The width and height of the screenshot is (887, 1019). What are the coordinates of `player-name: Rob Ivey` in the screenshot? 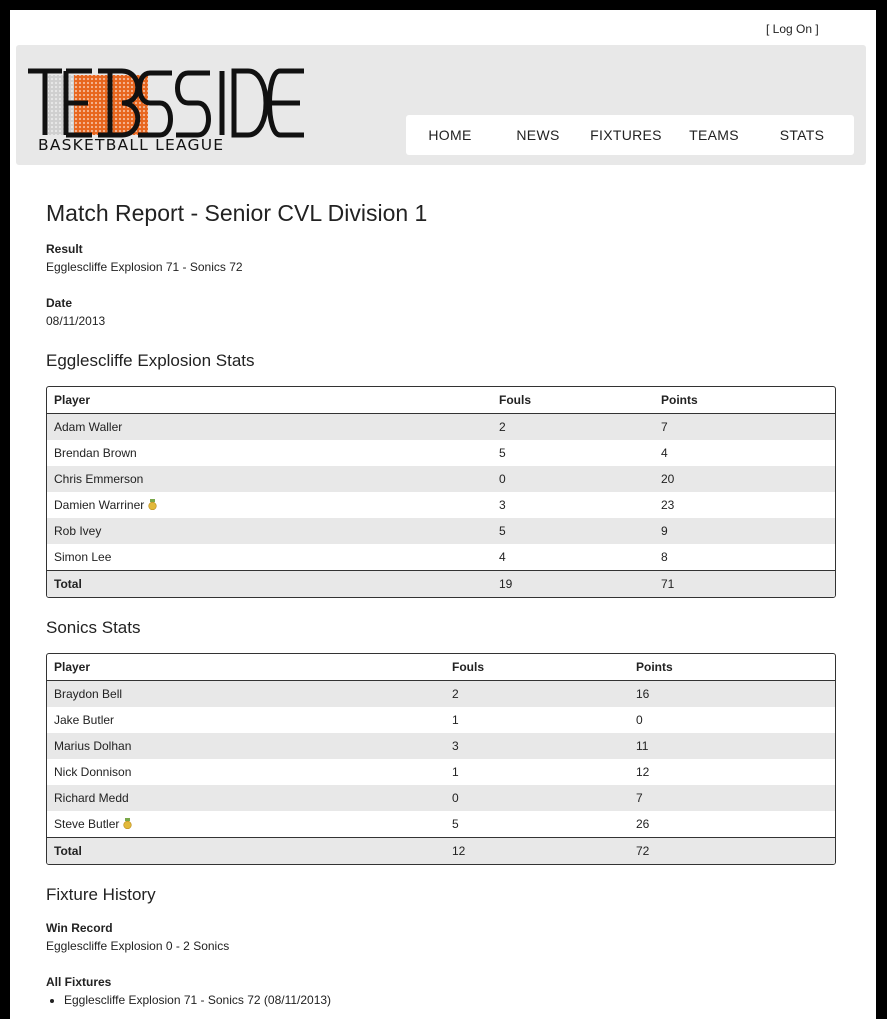 It's located at (78, 531).